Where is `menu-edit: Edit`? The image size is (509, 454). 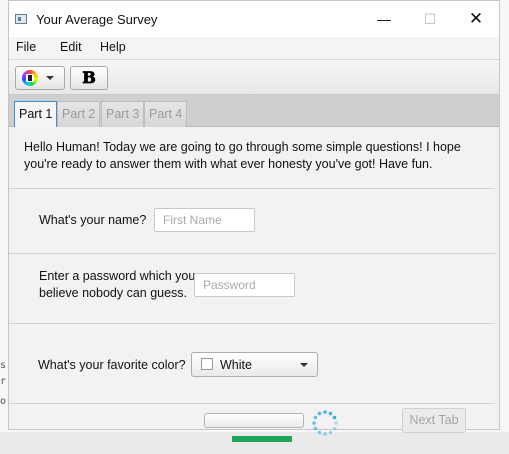
menu-edit: Edit is located at coordinates (71, 47).